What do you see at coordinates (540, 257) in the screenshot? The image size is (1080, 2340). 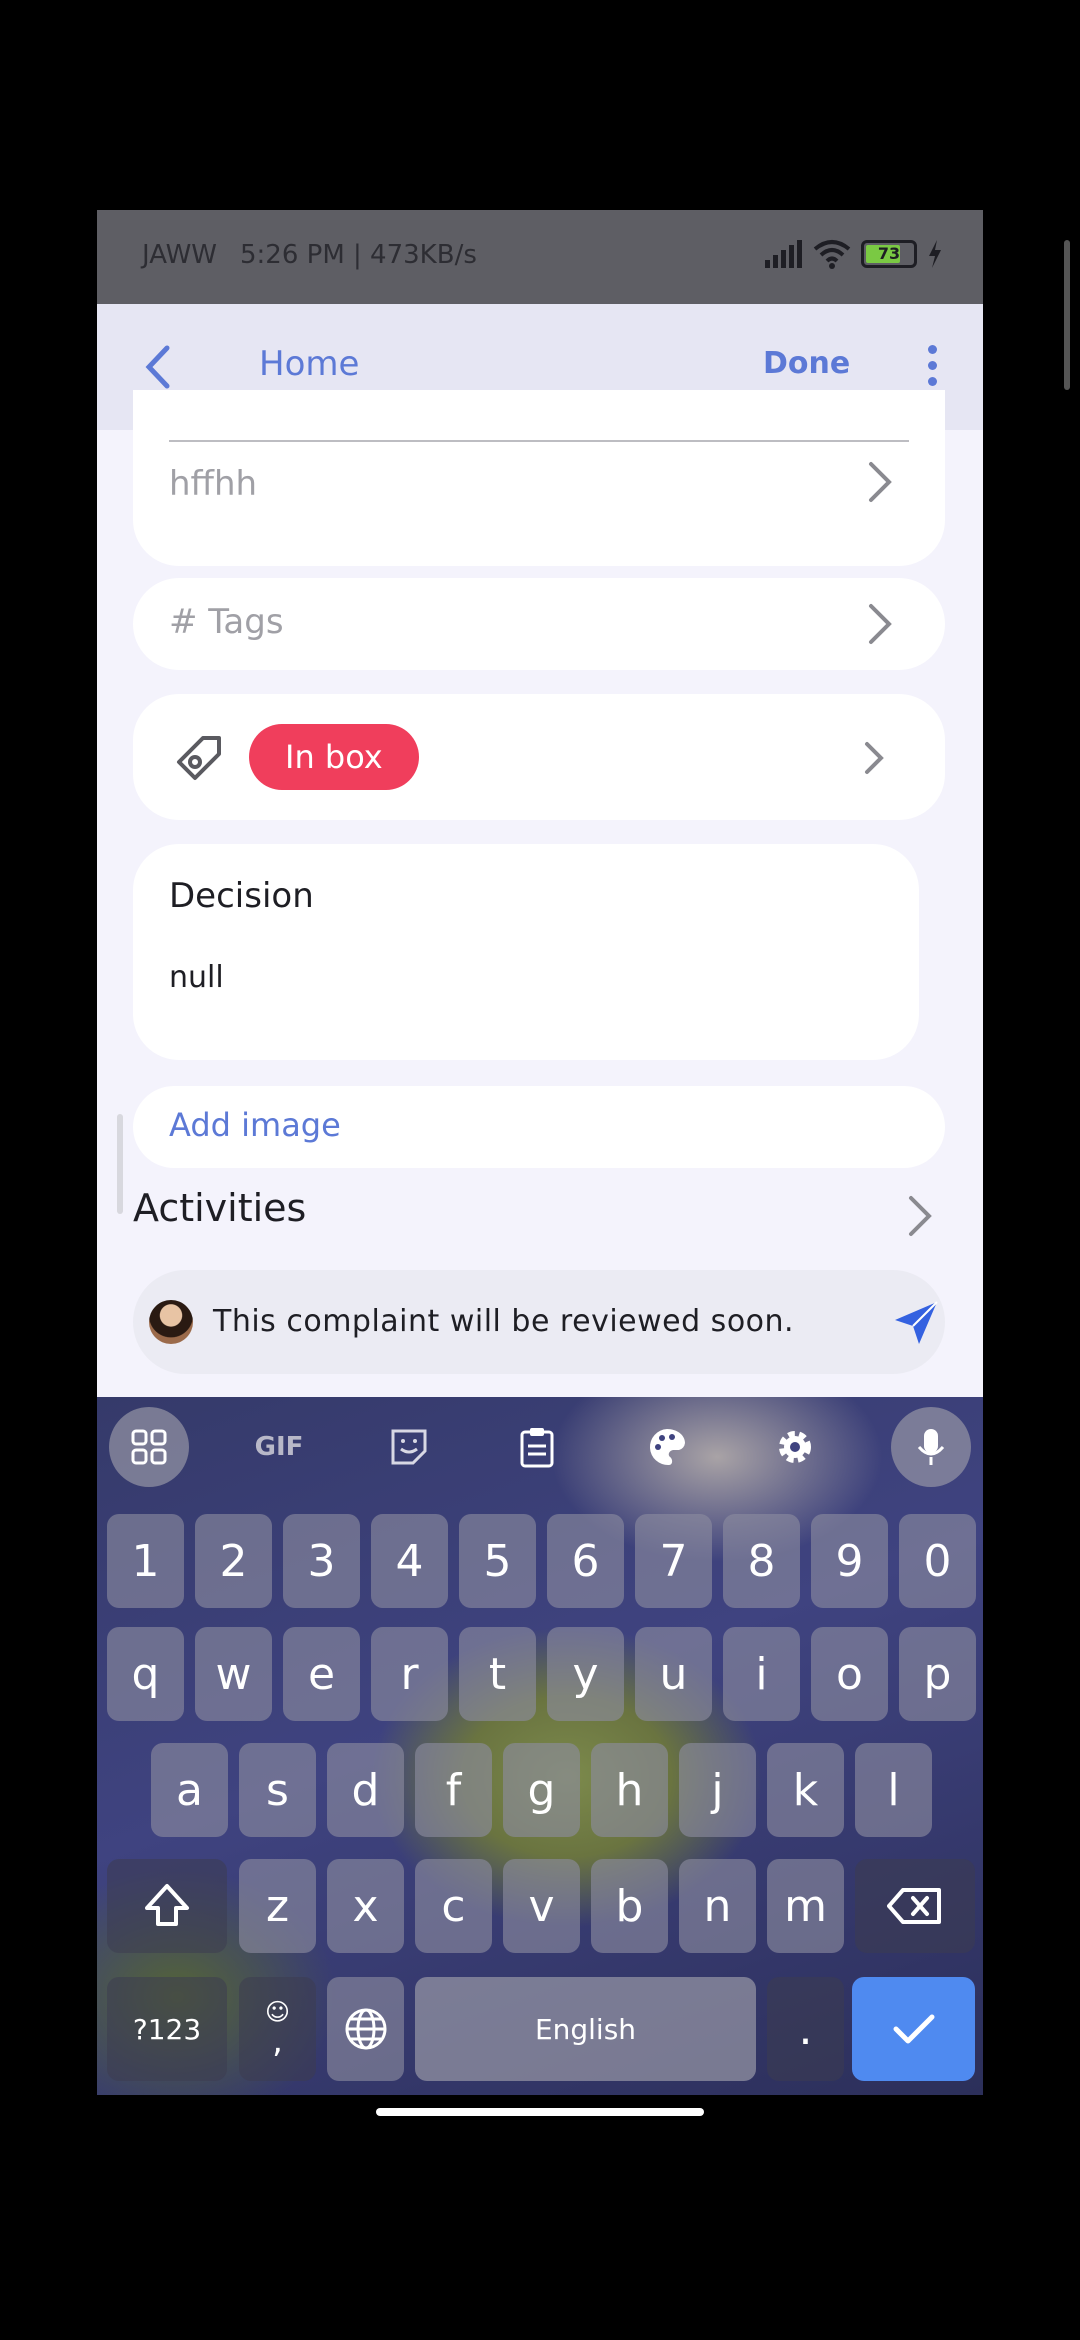 I see `status-bar: JAWW 5:26 PM | 473KB/s 73` at bounding box center [540, 257].